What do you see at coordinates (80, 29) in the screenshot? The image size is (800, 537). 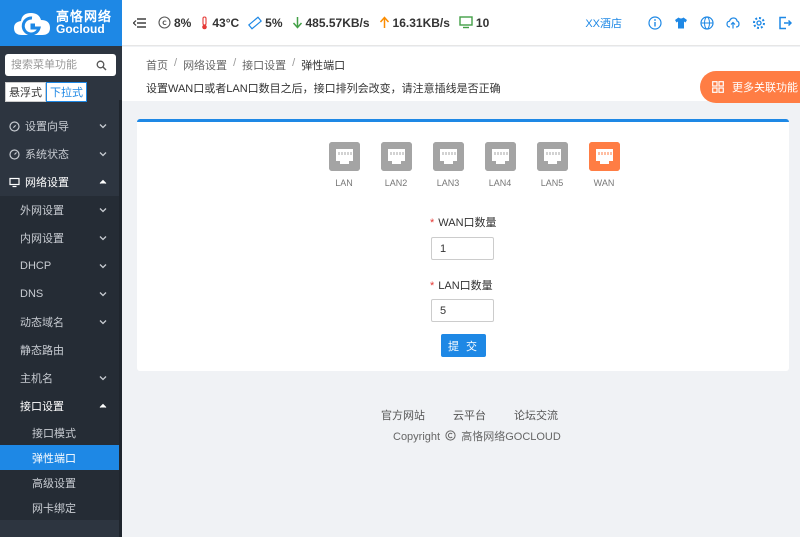 I see `brand-name-en: Gocloud` at bounding box center [80, 29].